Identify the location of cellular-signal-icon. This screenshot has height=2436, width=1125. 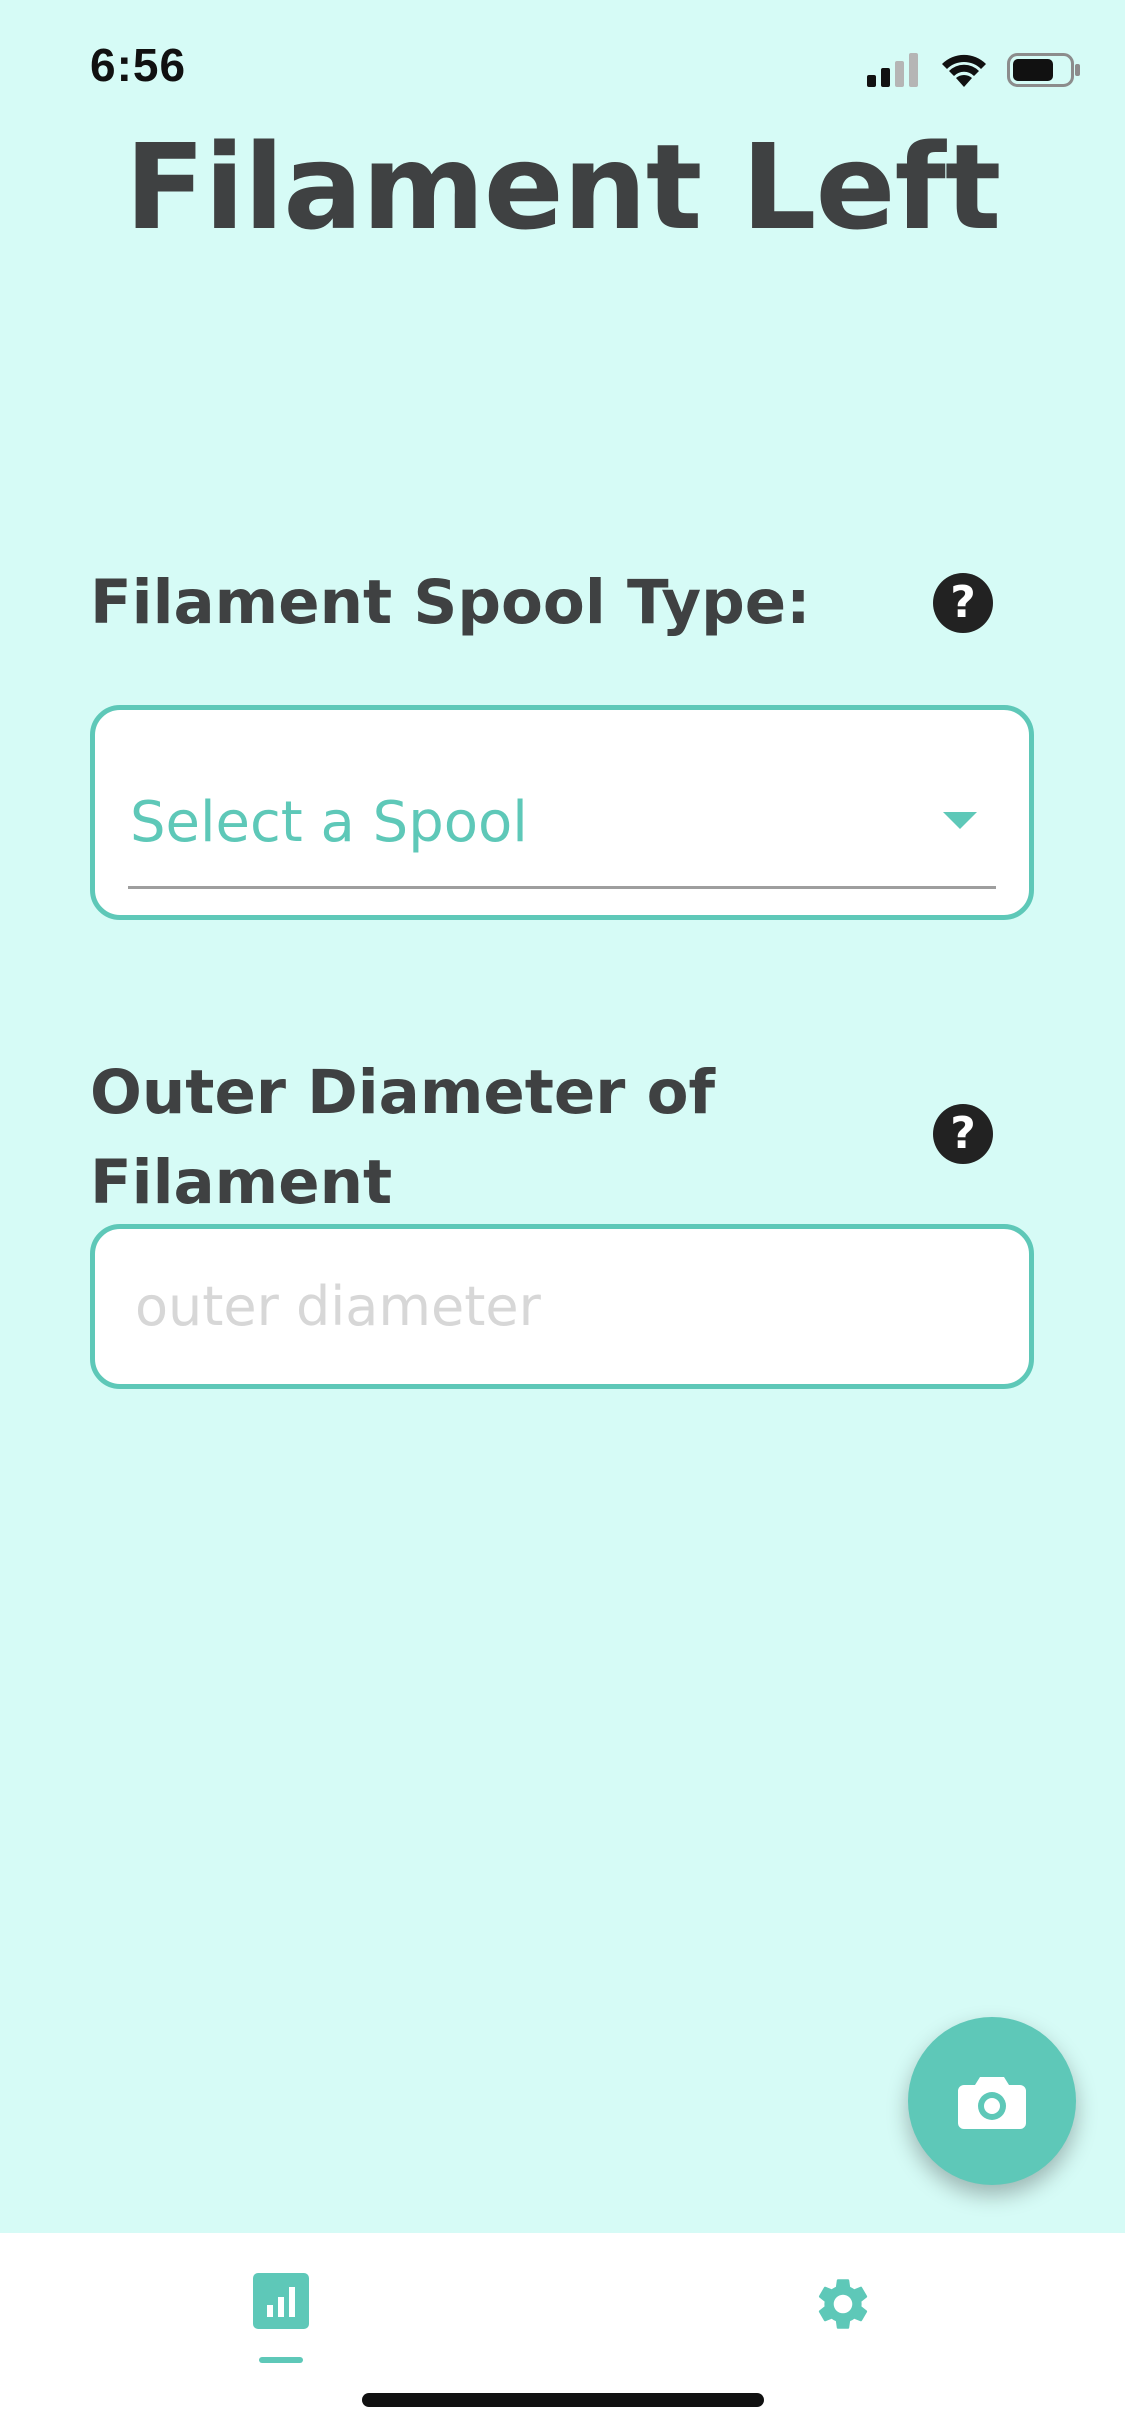
(892, 70).